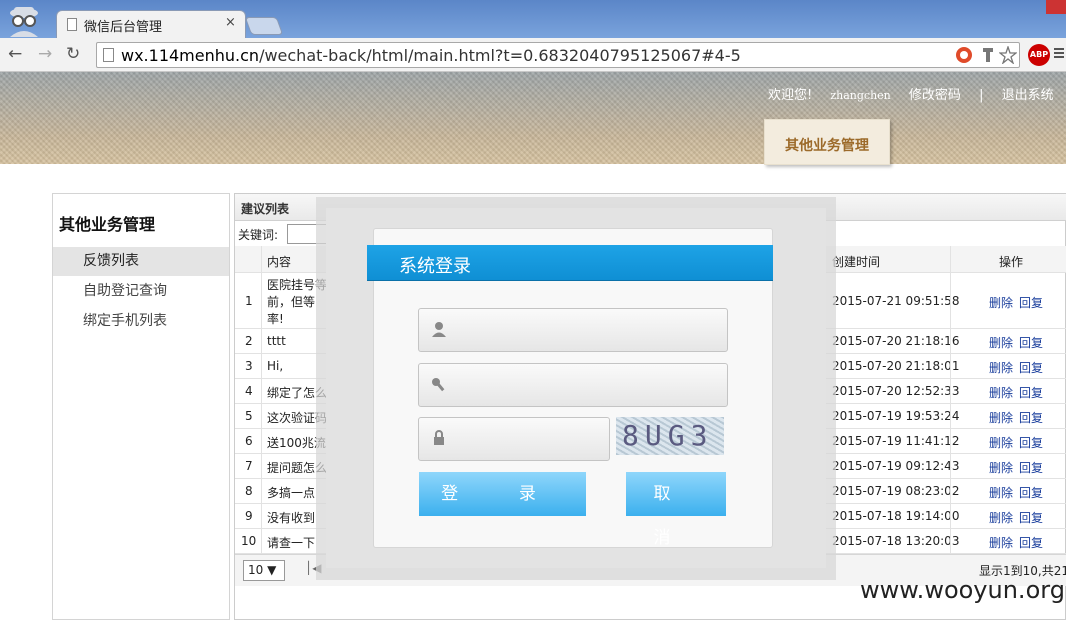 The image size is (1066, 620). I want to click on forward-icon: →, so click(45, 54).